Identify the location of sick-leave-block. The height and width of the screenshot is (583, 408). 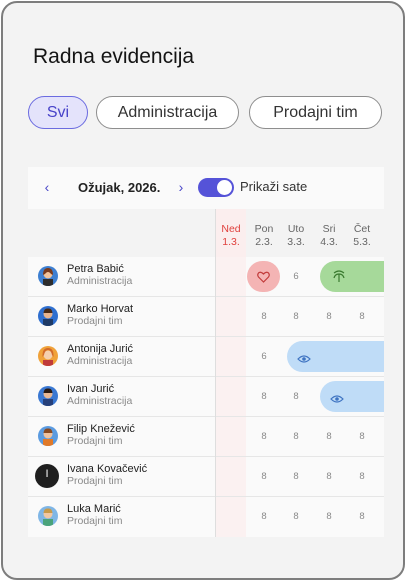
(263, 276).